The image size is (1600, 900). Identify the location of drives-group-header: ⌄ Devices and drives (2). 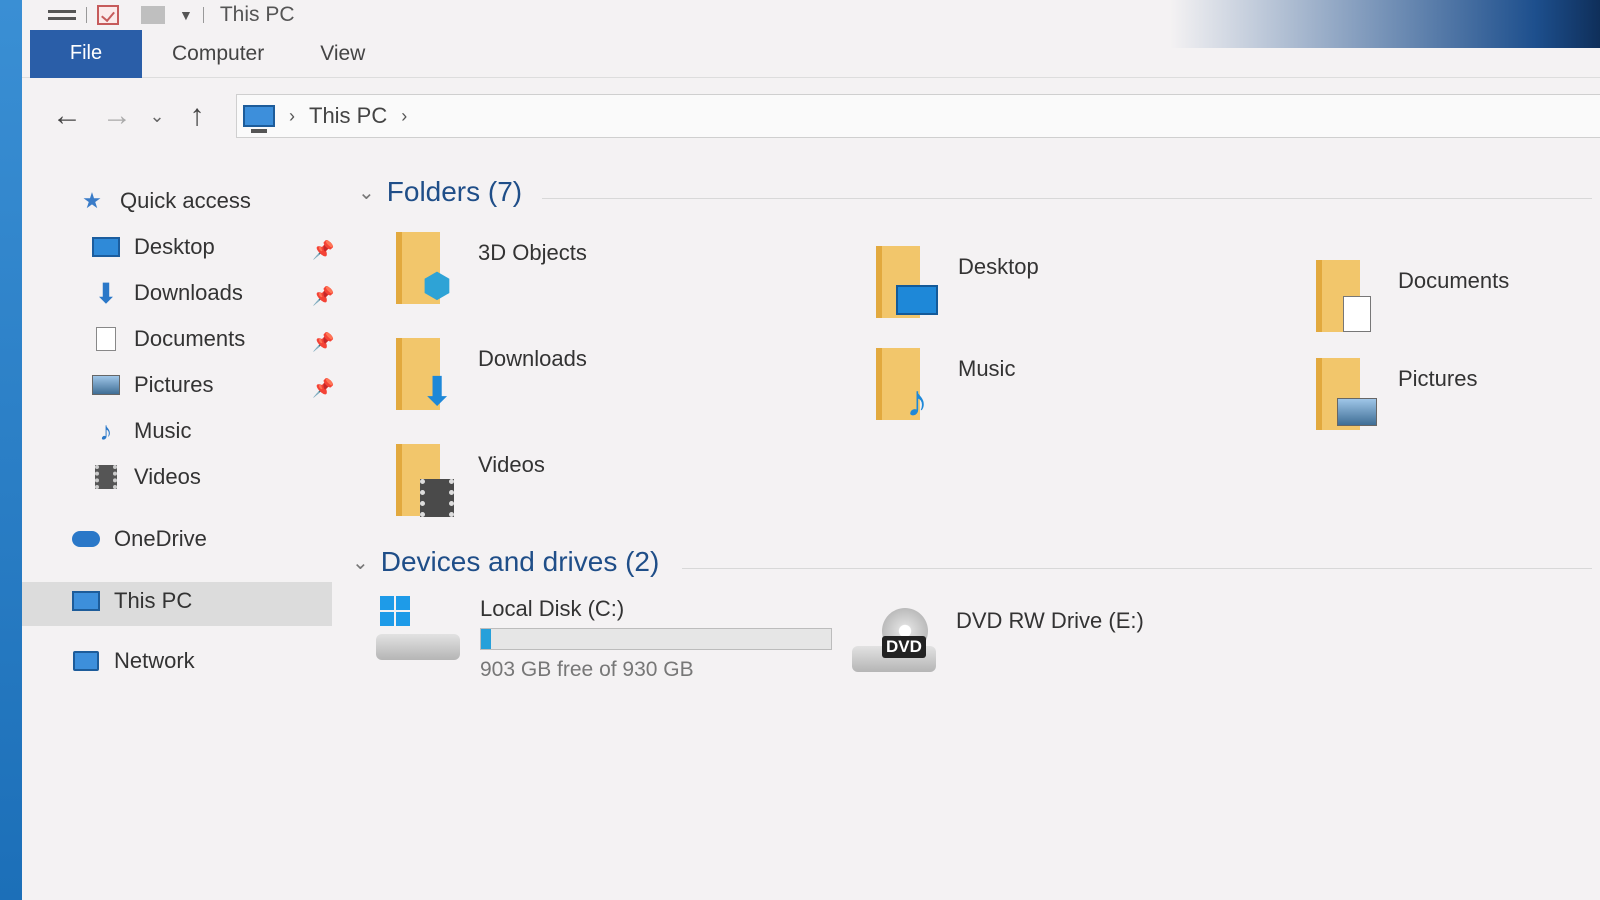
(505, 562).